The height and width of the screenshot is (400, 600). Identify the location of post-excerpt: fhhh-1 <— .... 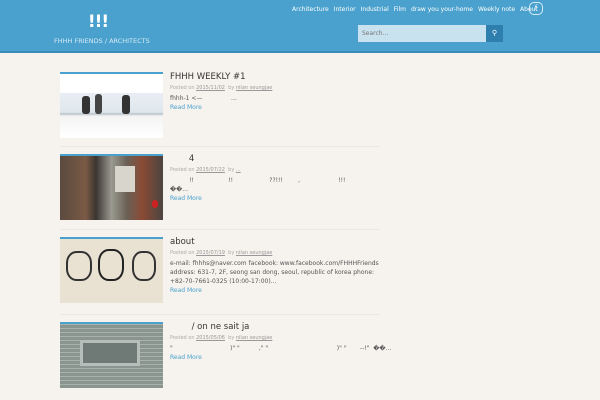
(203, 98).